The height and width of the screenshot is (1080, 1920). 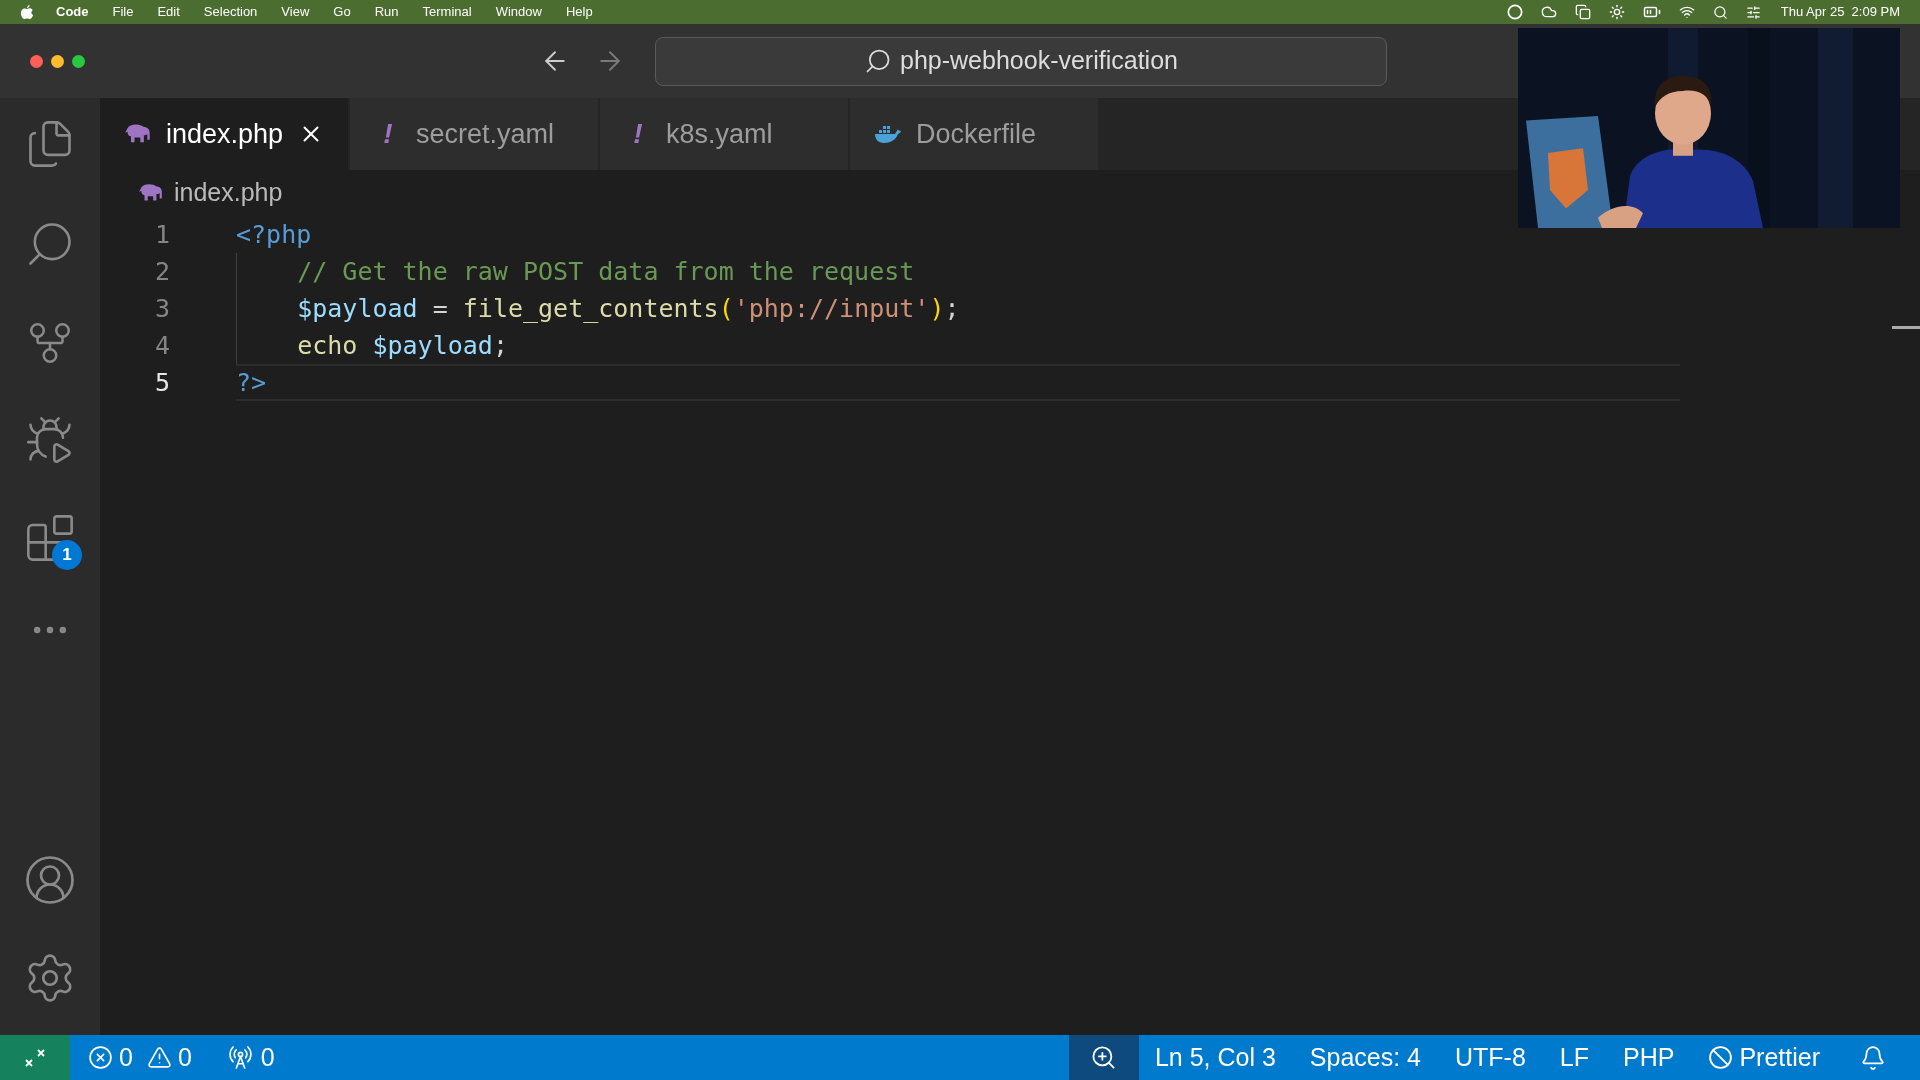 I want to click on formatter-button: Prettier, so click(x=1764, y=1057).